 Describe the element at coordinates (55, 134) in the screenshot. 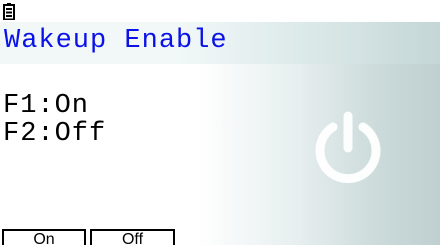

I see `option-f2-off: F2:Off` at that location.